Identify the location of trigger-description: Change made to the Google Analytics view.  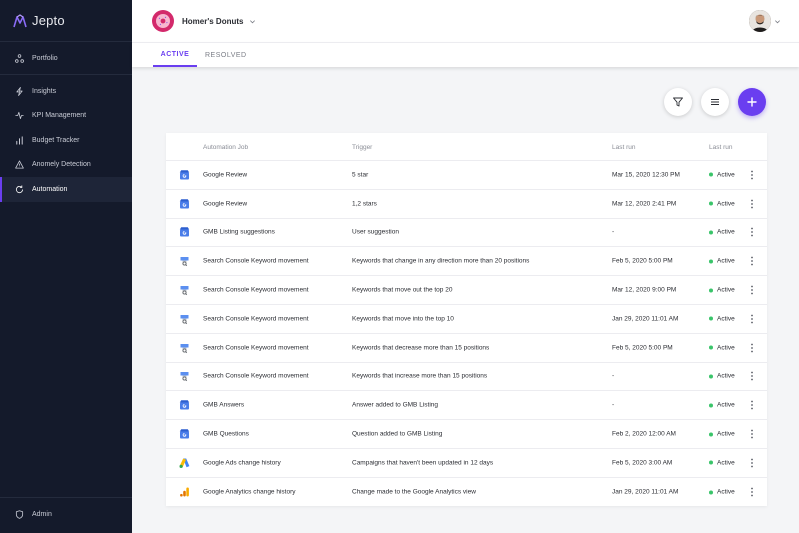
(414, 492).